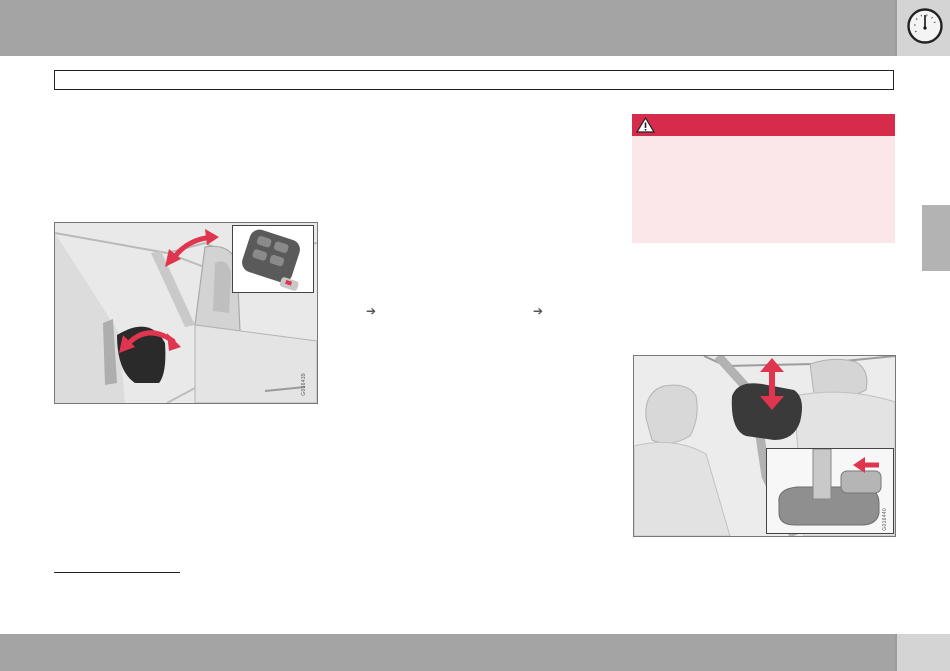  Describe the element at coordinates (936, 238) in the screenshot. I see `chapter-tab` at that location.